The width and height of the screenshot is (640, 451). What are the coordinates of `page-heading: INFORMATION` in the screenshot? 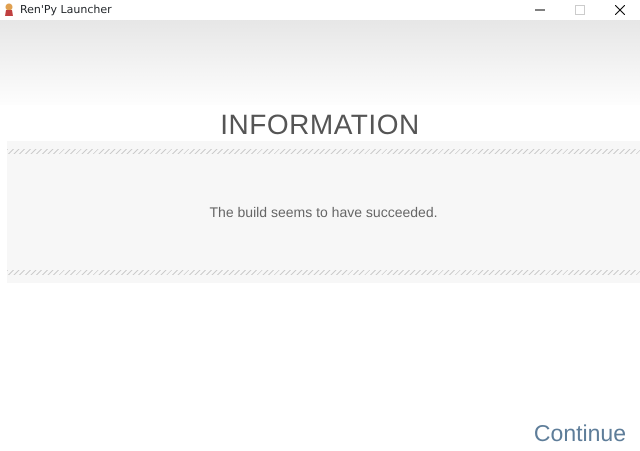 It's located at (320, 125).